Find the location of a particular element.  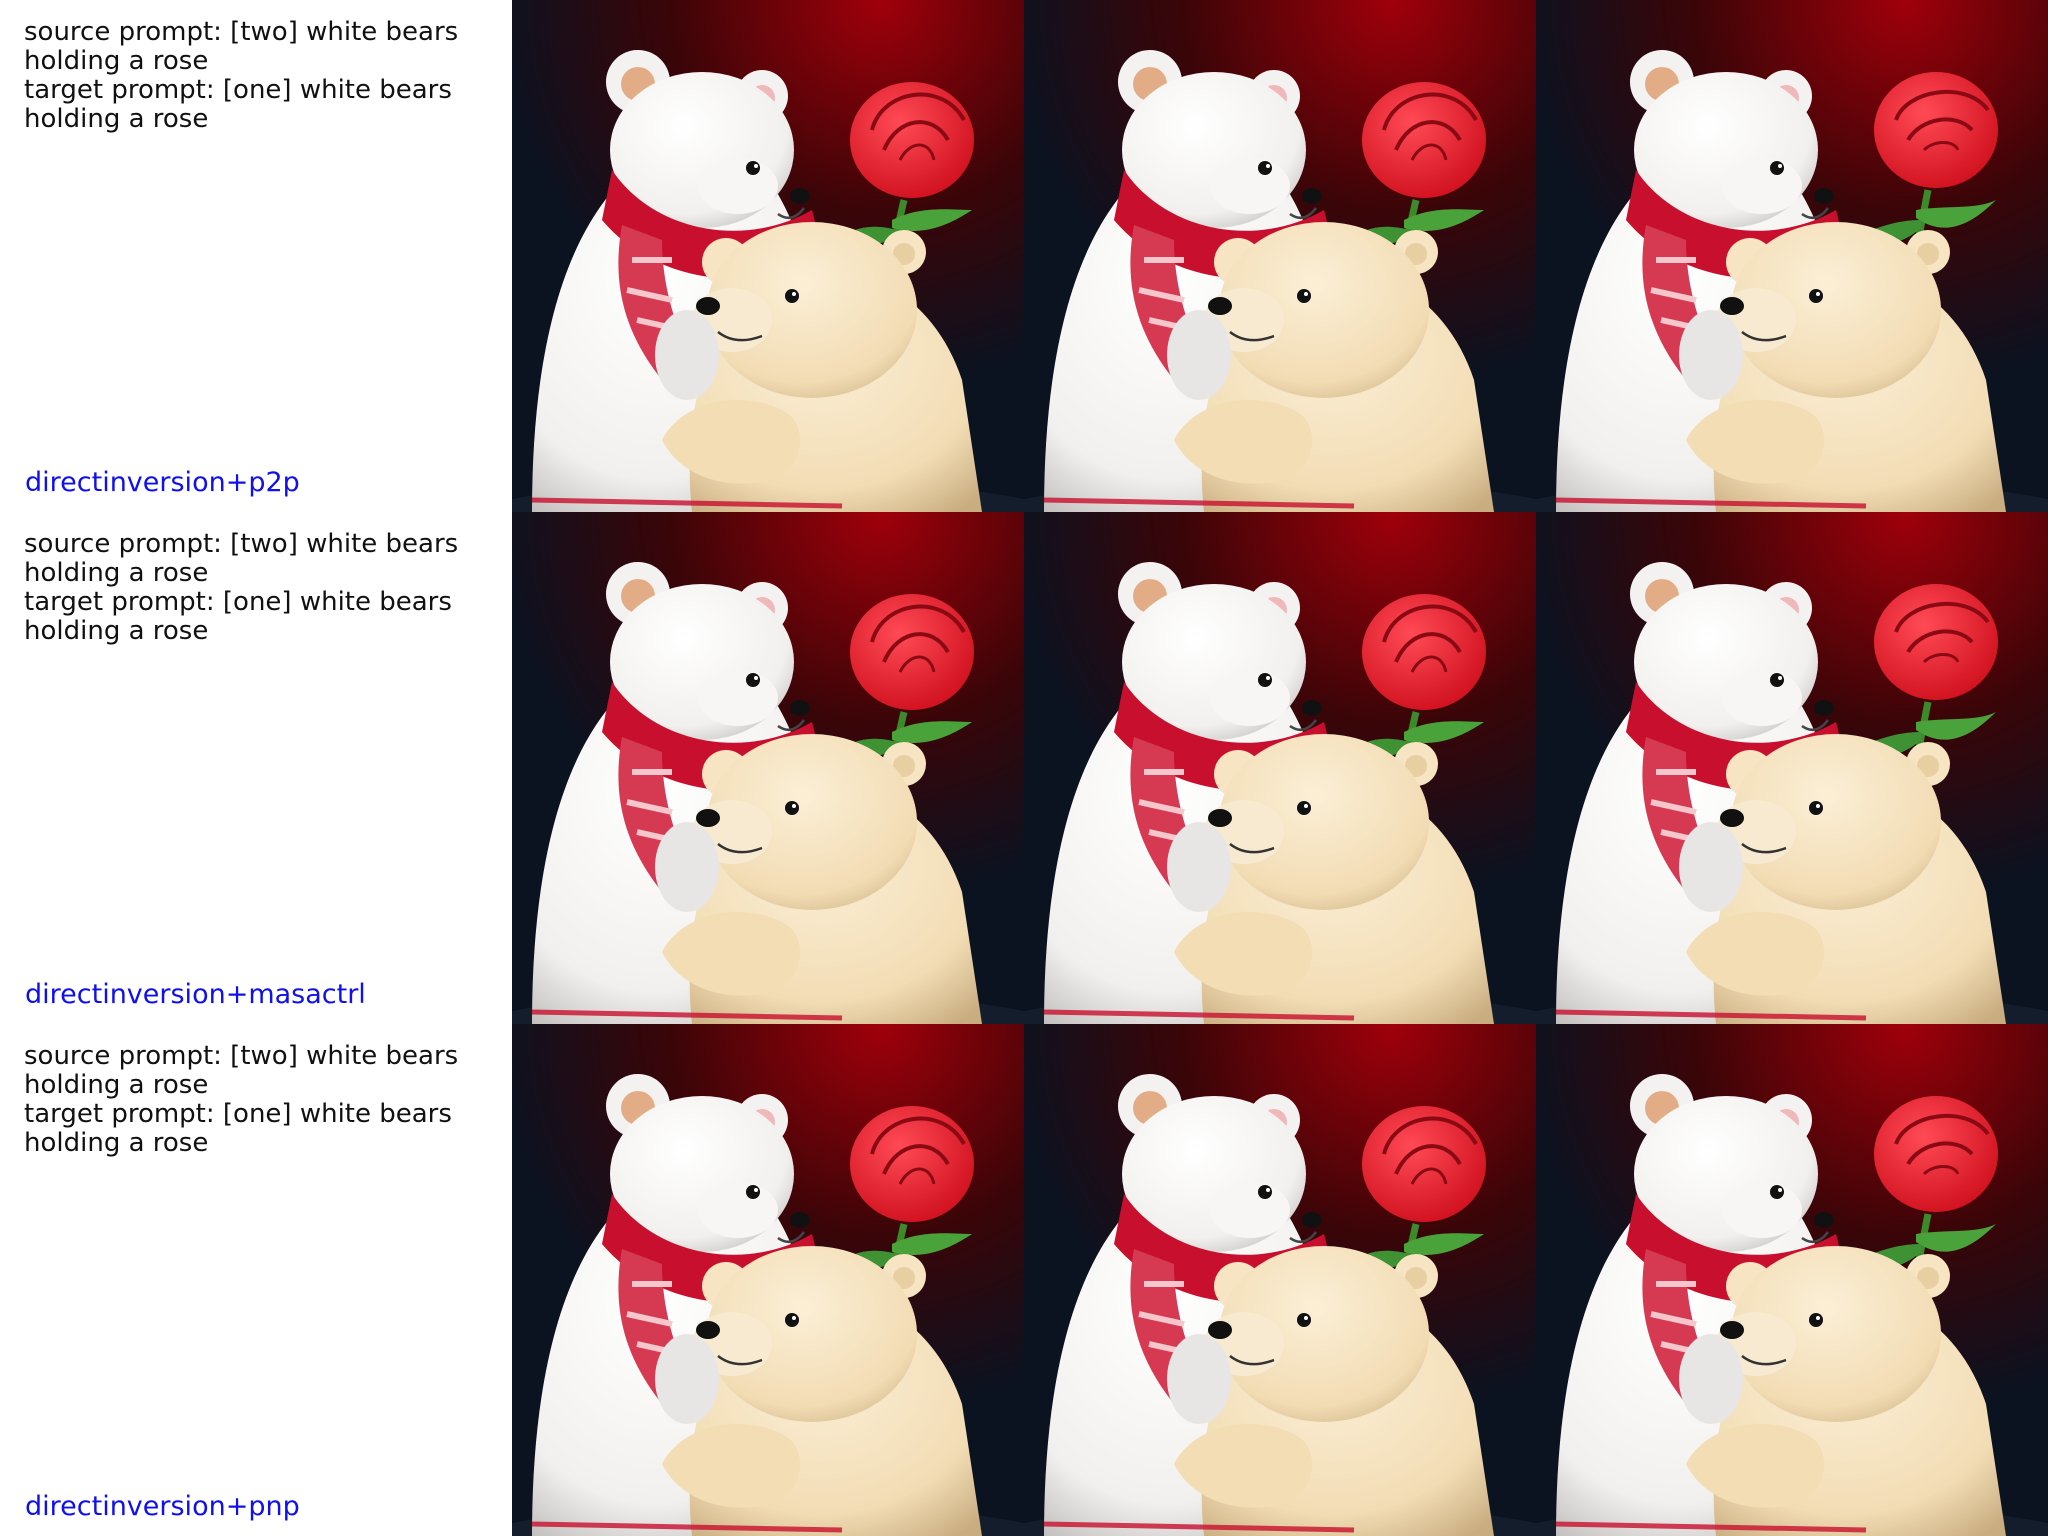

method-label: directinversion+masactrl is located at coordinates (195, 994).